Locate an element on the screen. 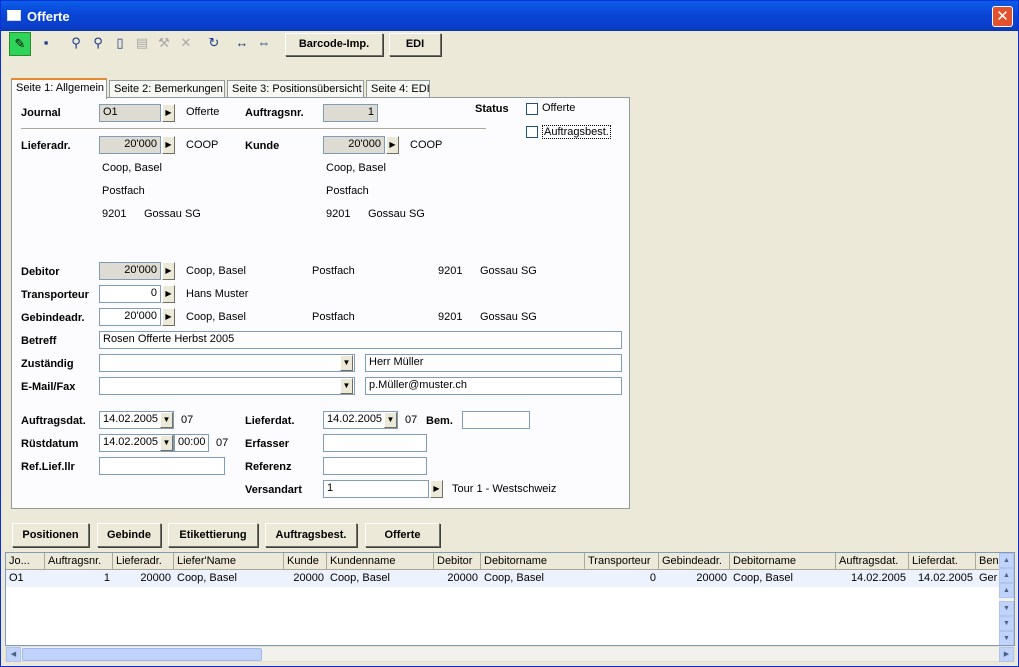  tab-positionsuebersicht: Seite 3: Positionsübersicht is located at coordinates (295, 89).